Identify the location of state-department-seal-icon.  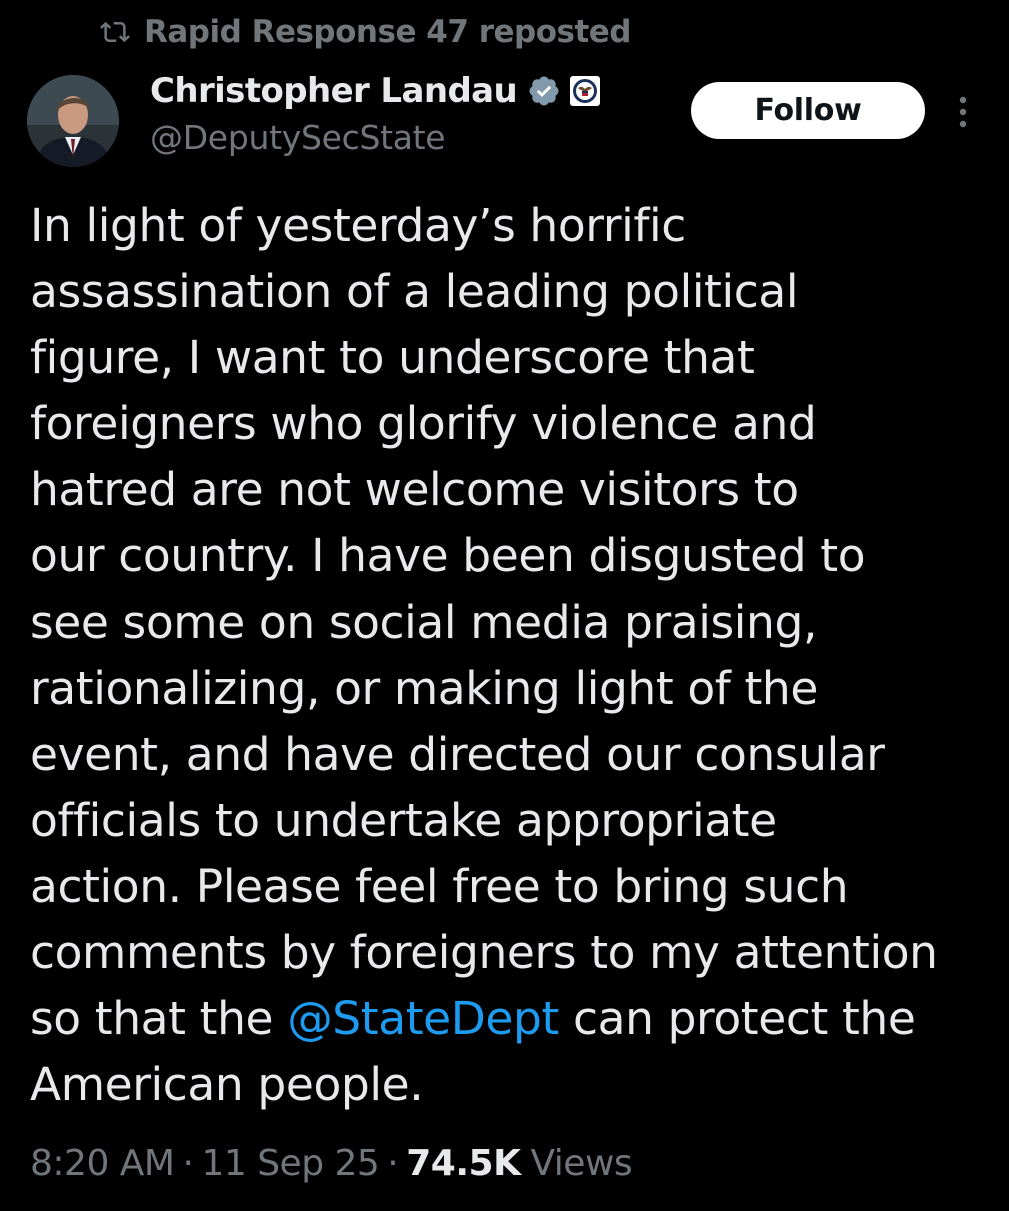
(585, 91).